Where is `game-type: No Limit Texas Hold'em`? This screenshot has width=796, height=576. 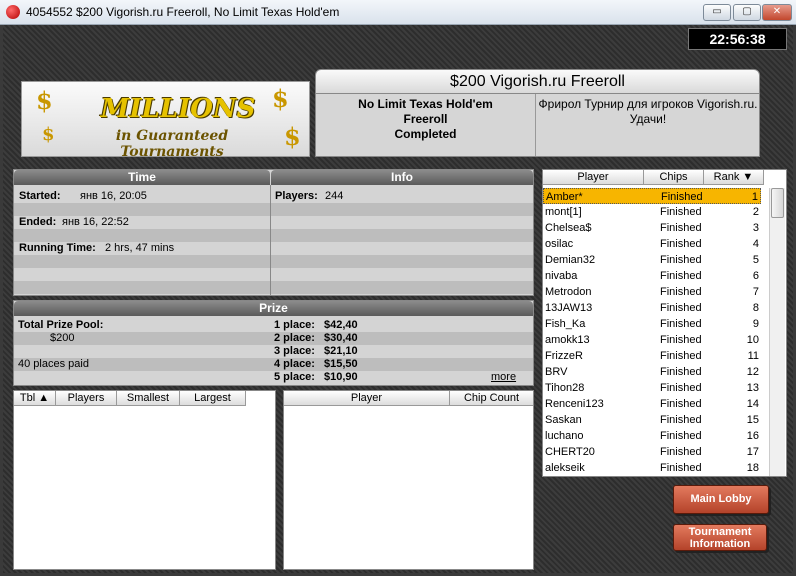
game-type: No Limit Texas Hold'em is located at coordinates (425, 104).